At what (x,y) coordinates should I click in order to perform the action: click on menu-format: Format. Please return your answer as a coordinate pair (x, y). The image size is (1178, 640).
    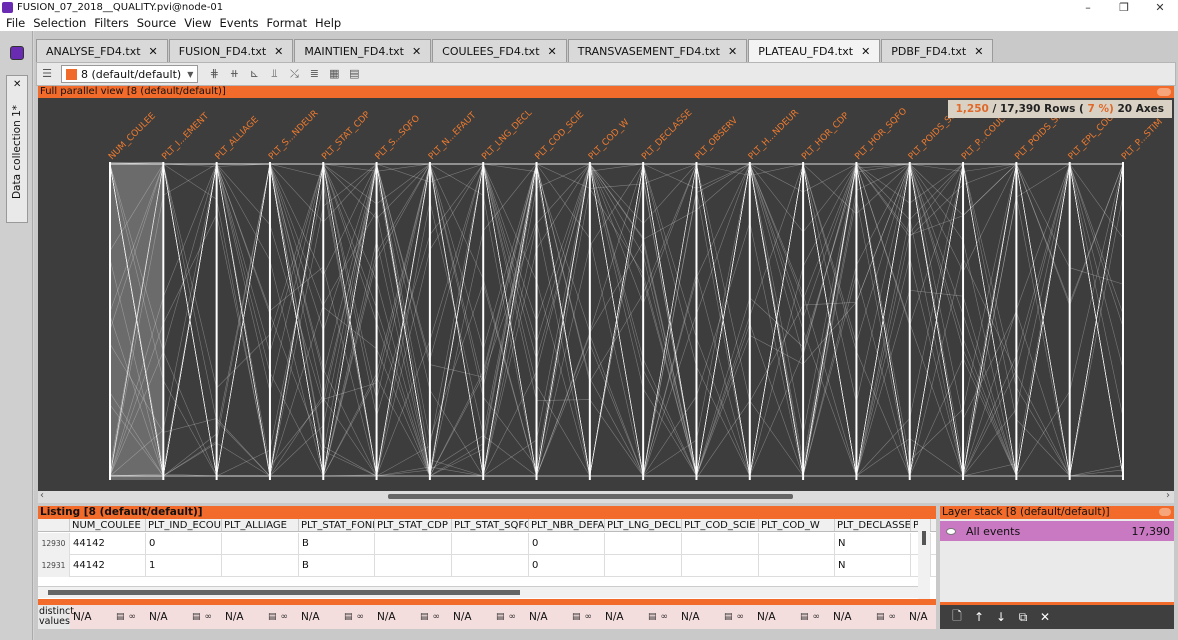
    Looking at the image, I should click on (286, 23).